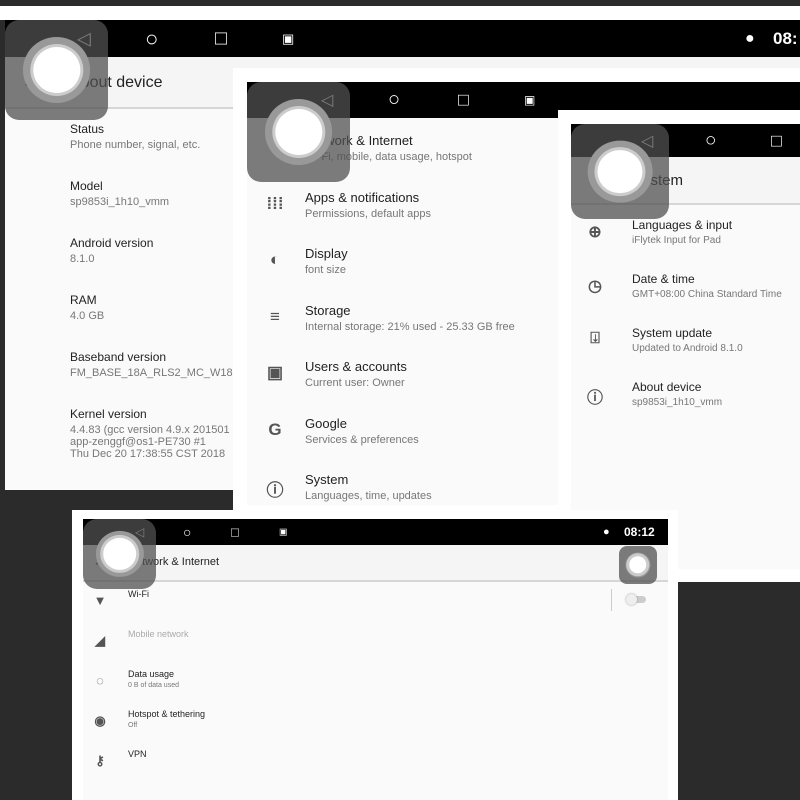  I want to click on list-item: VPN, so click(137, 755).